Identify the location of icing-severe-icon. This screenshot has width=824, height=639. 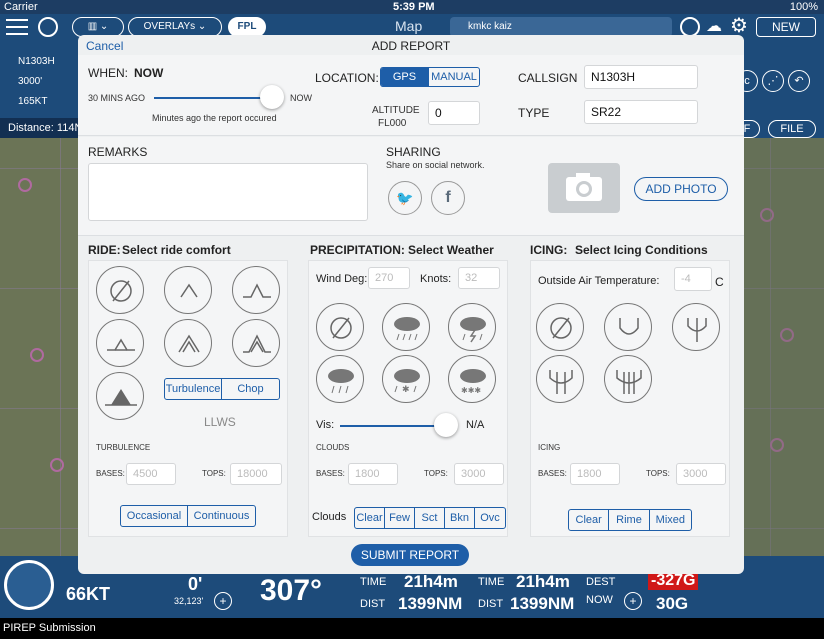
(560, 379).